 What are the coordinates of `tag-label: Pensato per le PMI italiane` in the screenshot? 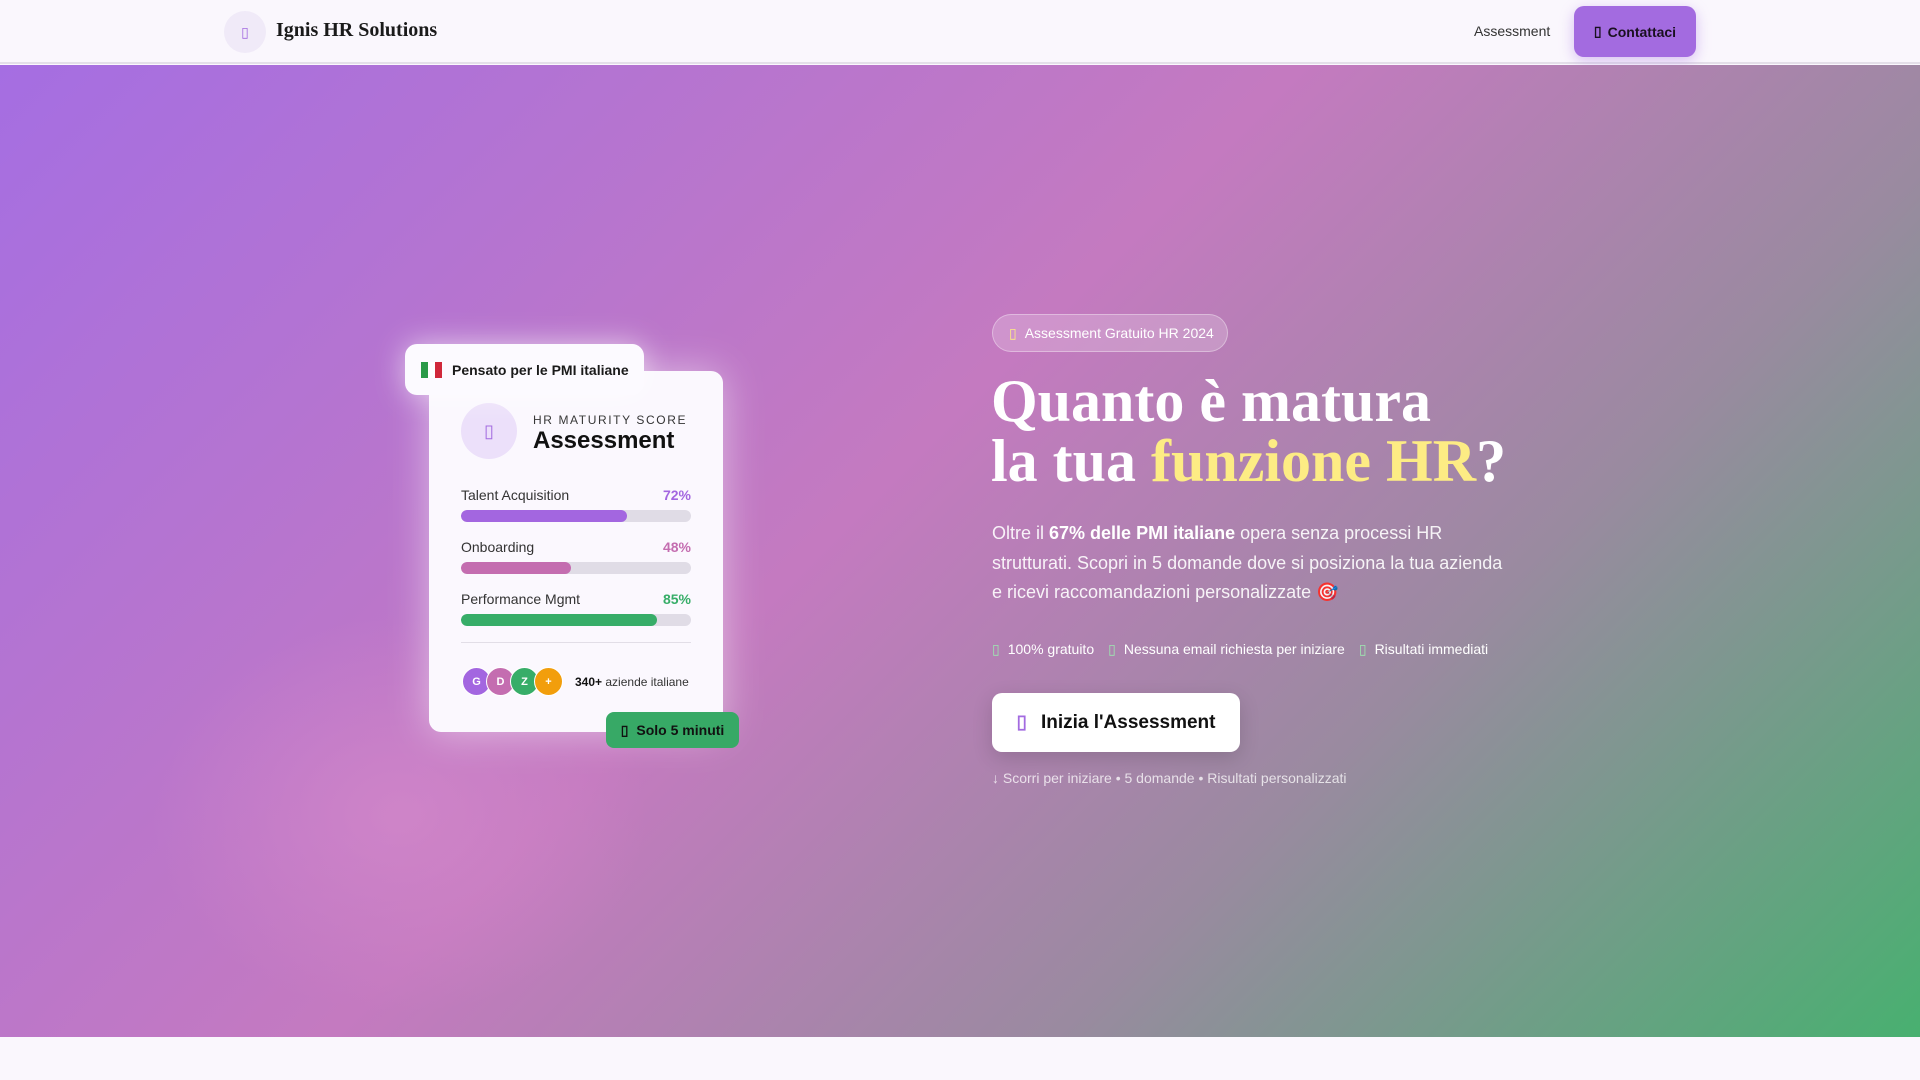 It's located at (540, 369).